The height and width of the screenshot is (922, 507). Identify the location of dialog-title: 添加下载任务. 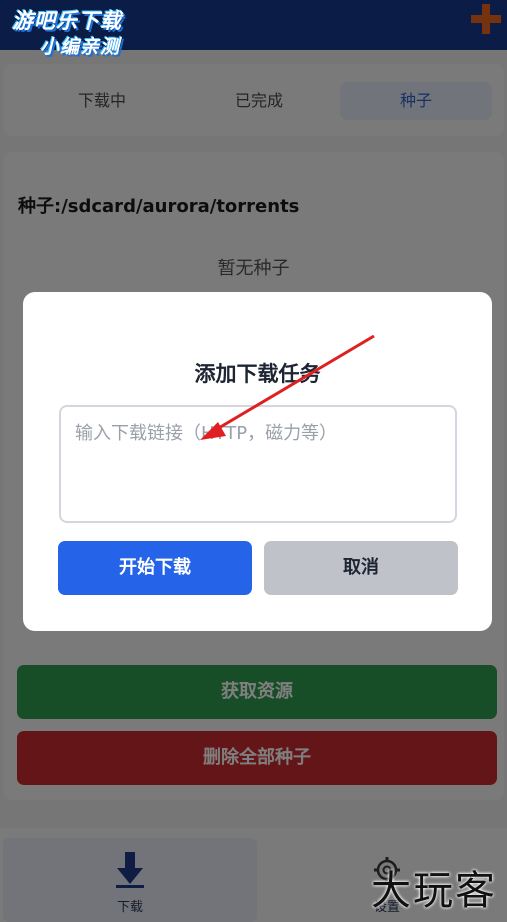
(257, 374).